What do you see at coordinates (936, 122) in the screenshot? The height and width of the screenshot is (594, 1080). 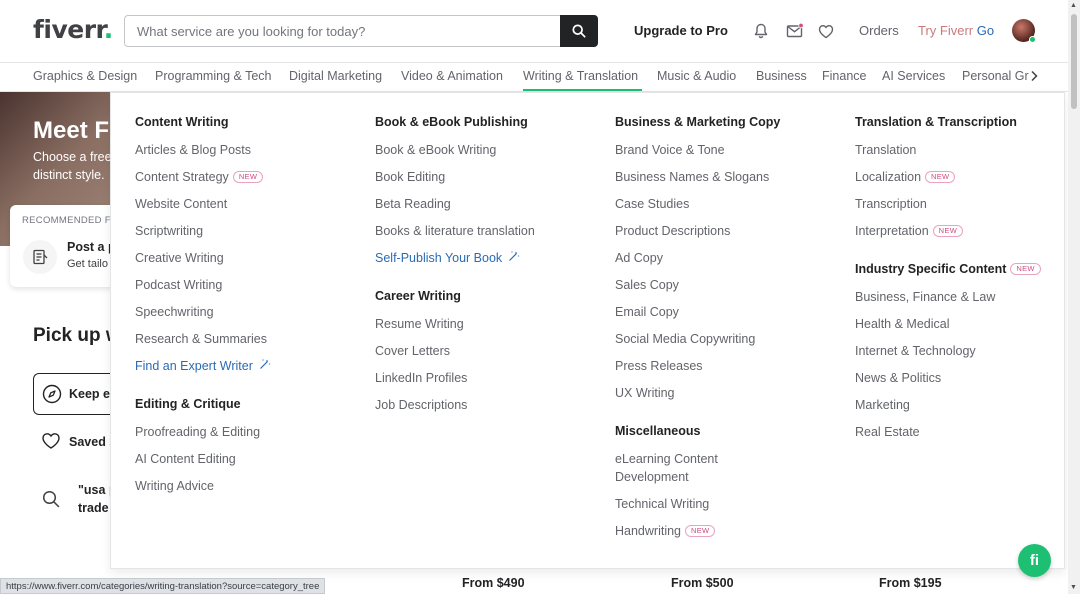 I see `section-heading: Translation & Transcription` at bounding box center [936, 122].